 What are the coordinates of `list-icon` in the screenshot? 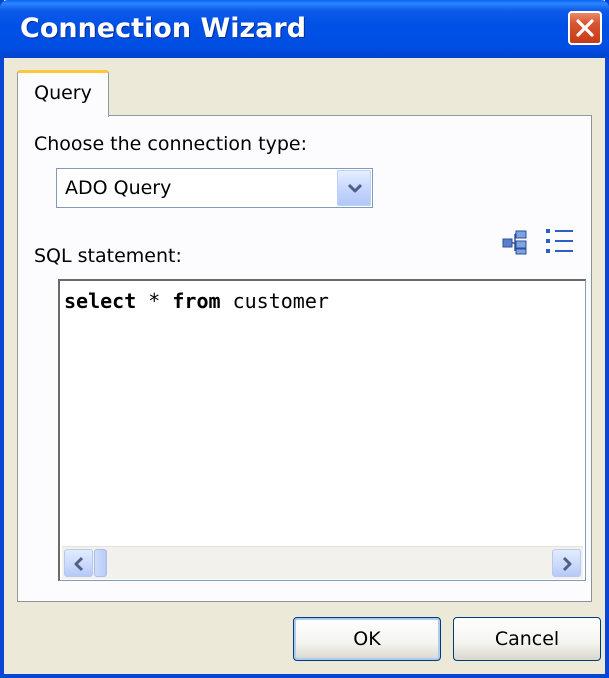 It's located at (560, 241).